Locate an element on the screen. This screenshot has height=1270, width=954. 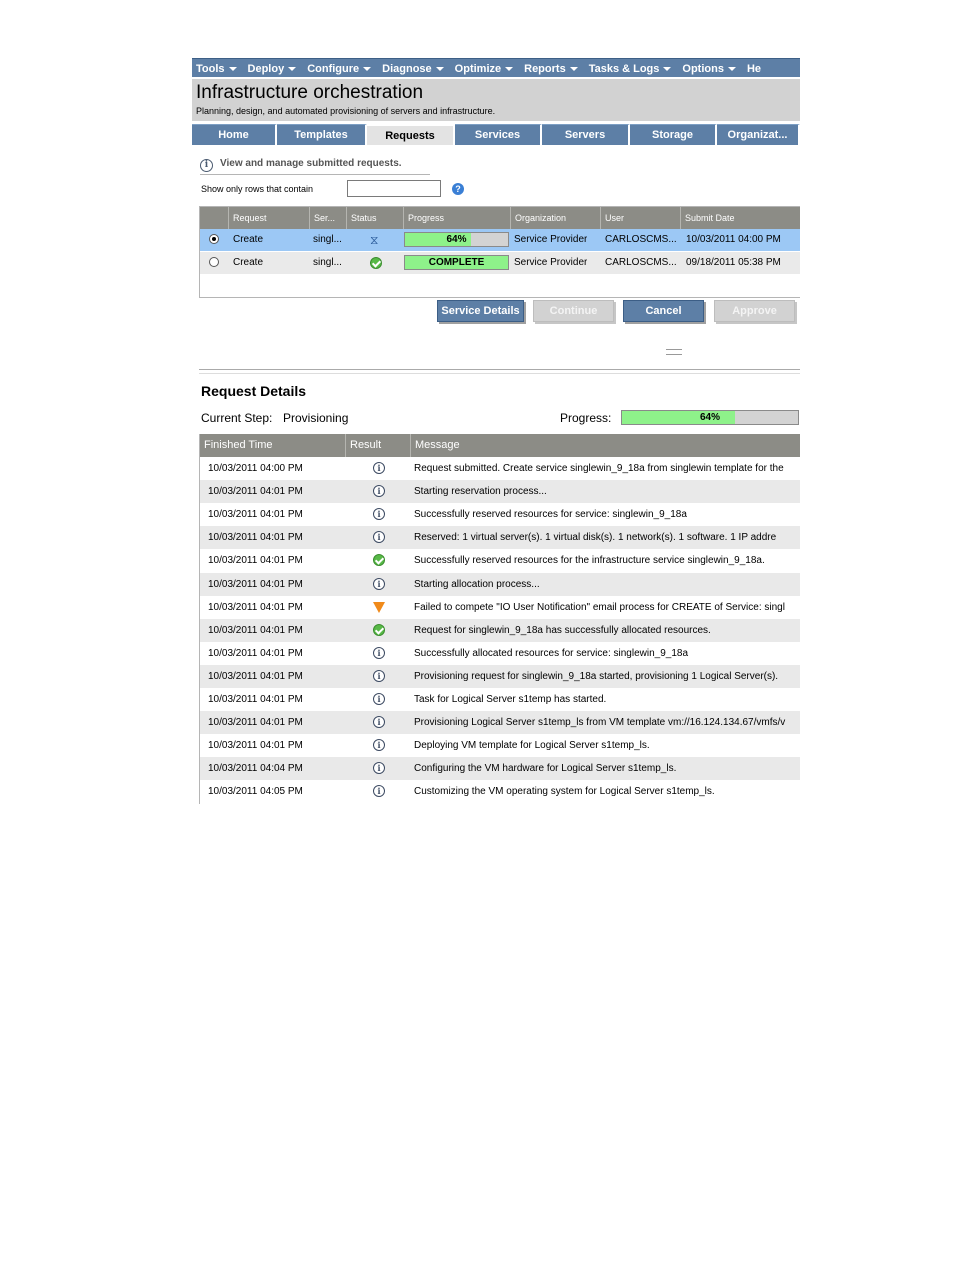
menu-tools: Tools is located at coordinates (218, 69).